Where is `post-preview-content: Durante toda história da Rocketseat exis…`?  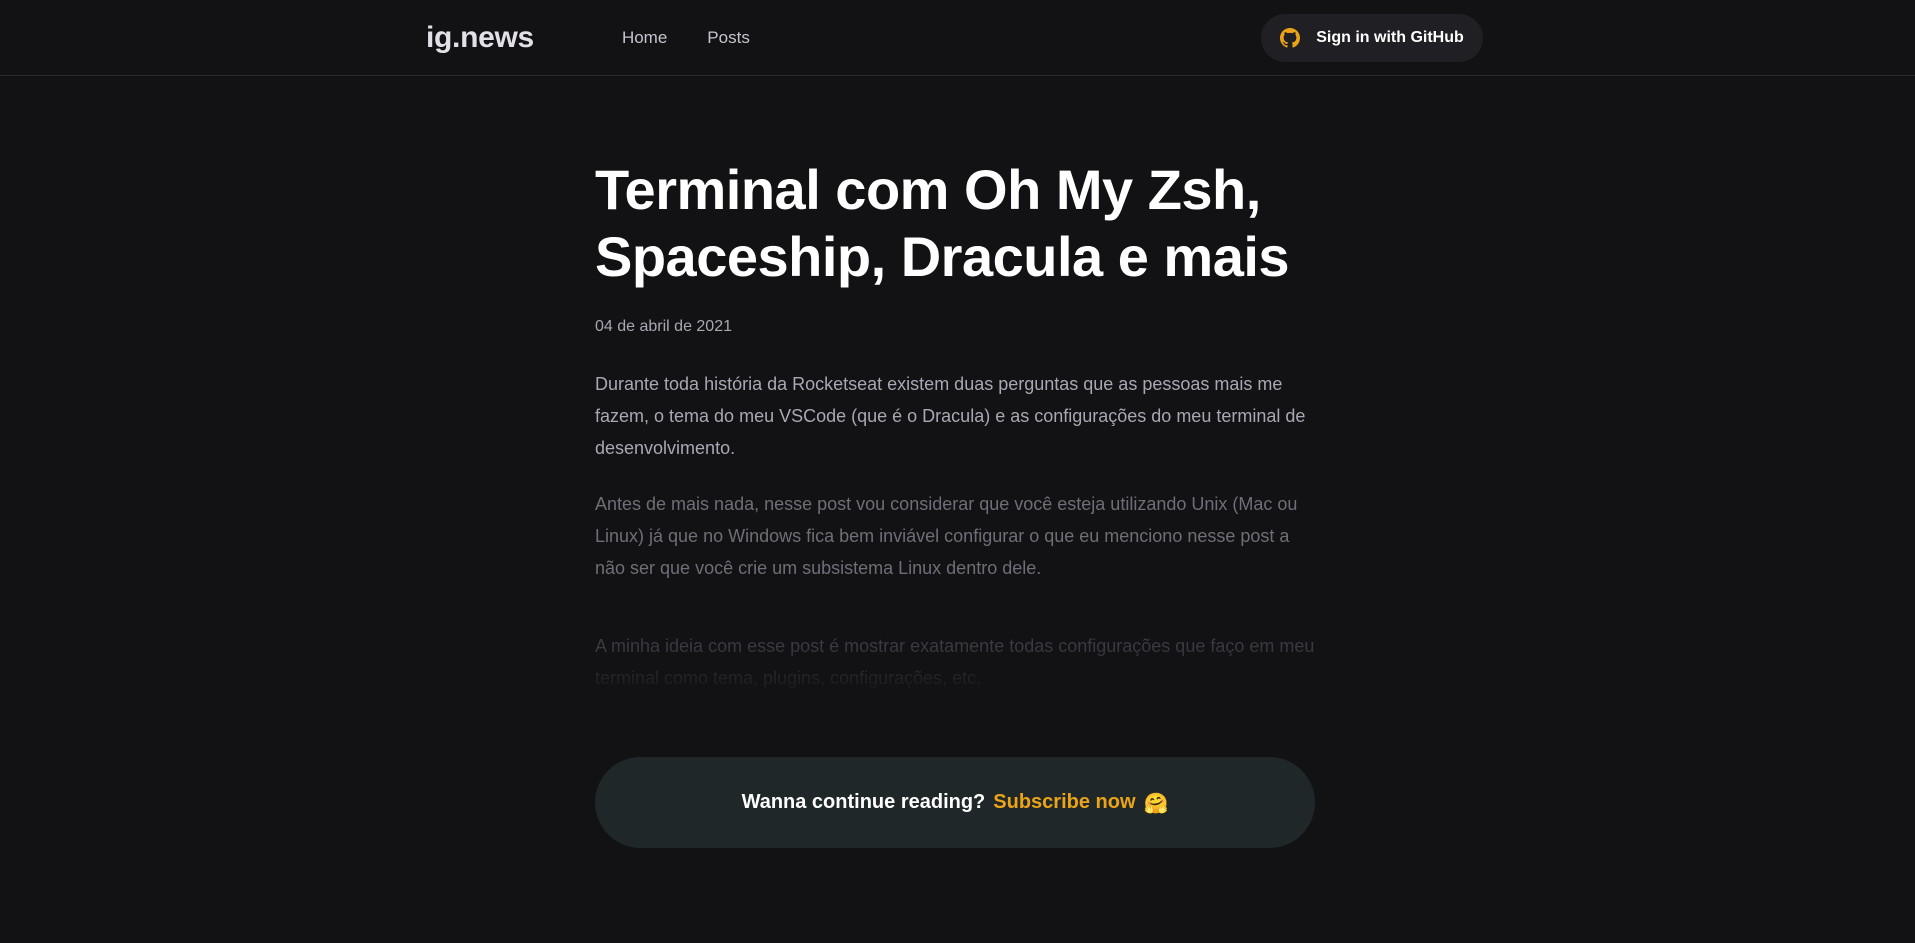
post-preview-content: Durante toda história da Rocketseat exis… is located at coordinates (955, 537).